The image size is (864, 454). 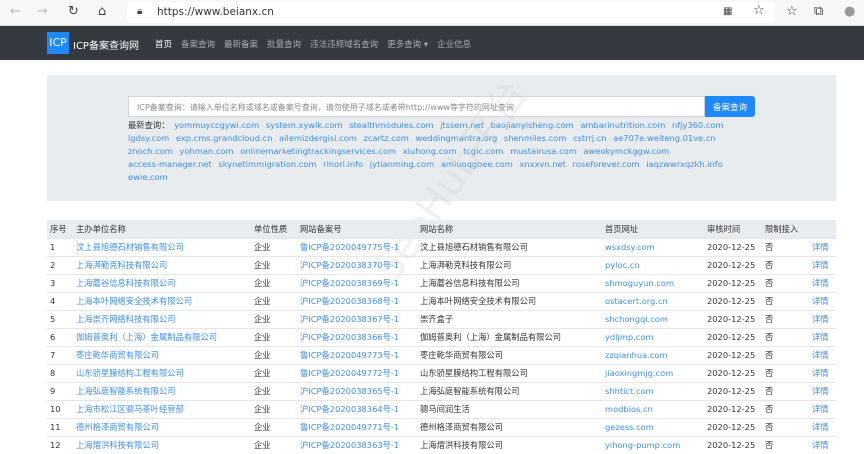 I want to click on recent-query-link: exp.cms.grandcloud.cn, so click(x=224, y=138).